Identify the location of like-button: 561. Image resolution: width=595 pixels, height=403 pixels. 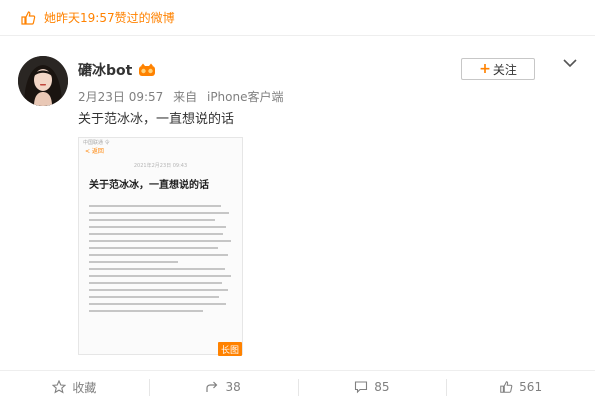
(520, 387).